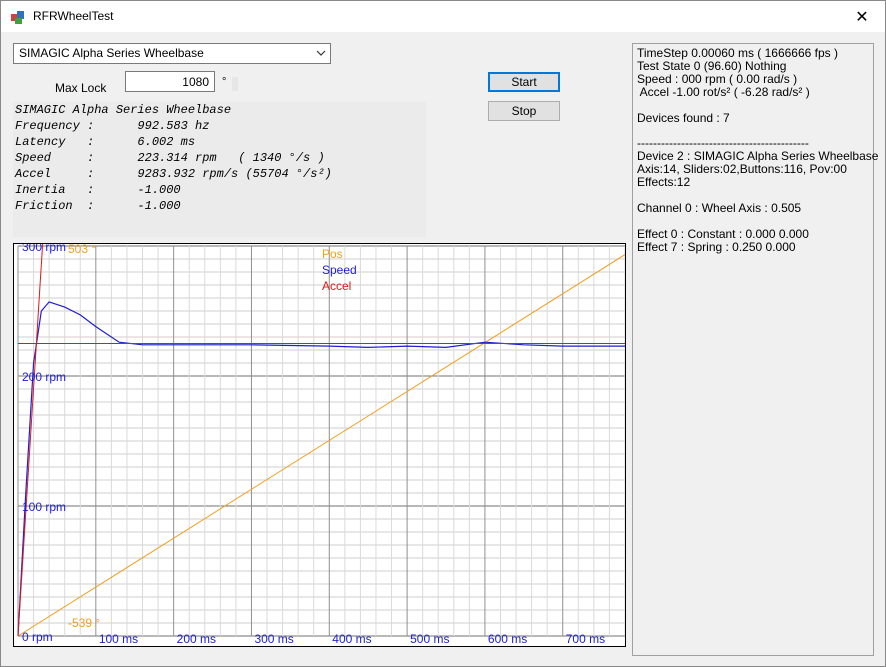 The image size is (886, 667). Describe the element at coordinates (44, 249) in the screenshot. I see `y-tick-label: 300 rpm` at that location.